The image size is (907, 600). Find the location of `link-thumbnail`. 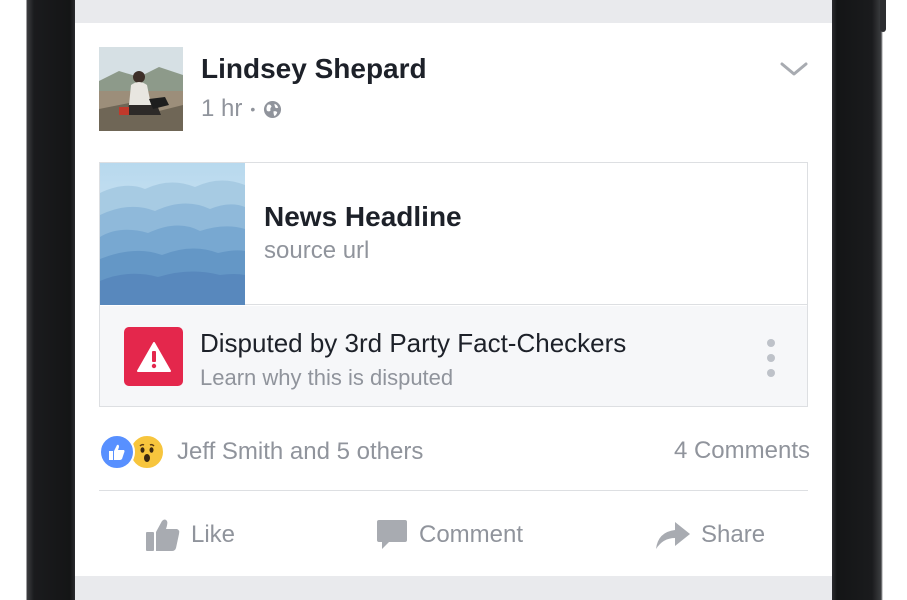

link-thumbnail is located at coordinates (172, 234).